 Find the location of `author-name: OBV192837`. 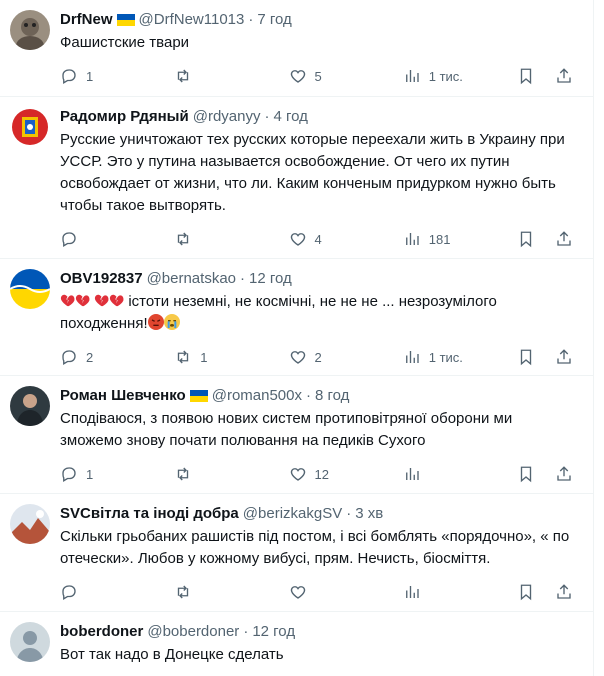

author-name: OBV192837 is located at coordinates (101, 279).